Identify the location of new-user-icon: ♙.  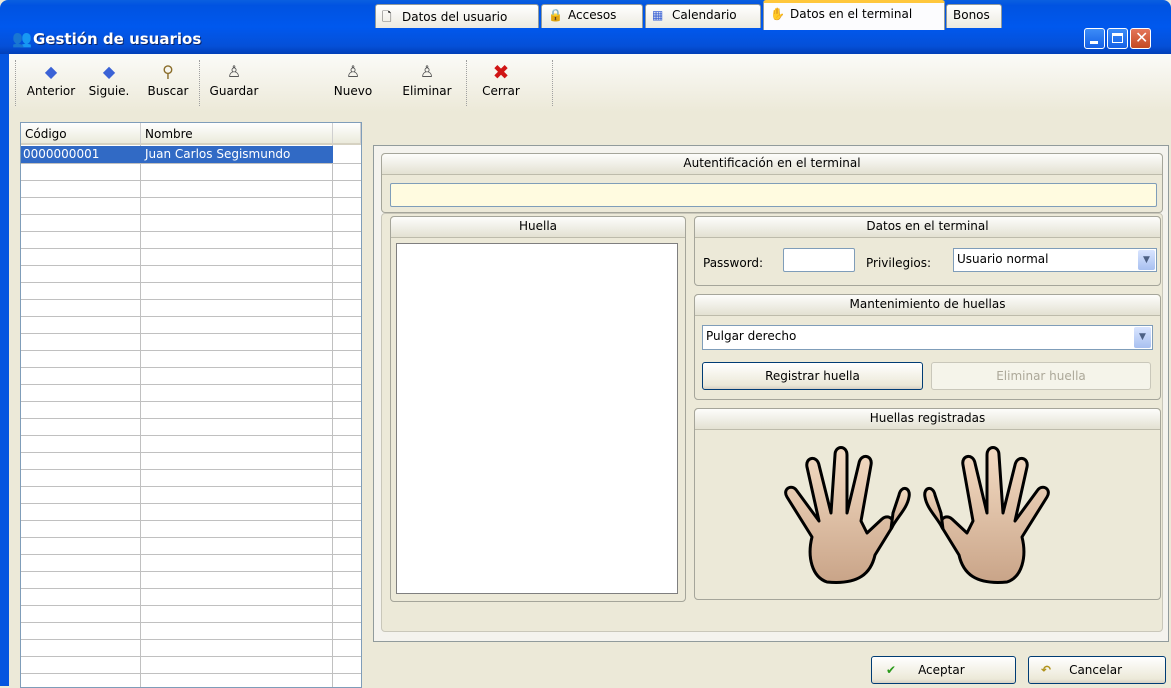
(353, 71).